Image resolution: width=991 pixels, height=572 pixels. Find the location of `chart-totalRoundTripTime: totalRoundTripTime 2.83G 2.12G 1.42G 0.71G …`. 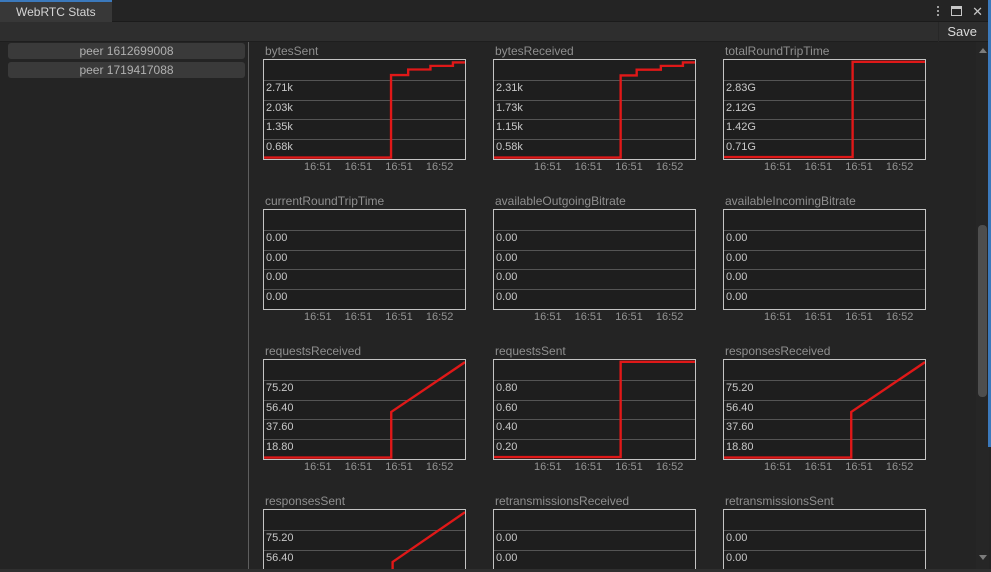

chart-totalRoundTripTime: totalRoundTripTime 2.83G 2.12G 1.42G 0.71G … is located at coordinates (838, 119).